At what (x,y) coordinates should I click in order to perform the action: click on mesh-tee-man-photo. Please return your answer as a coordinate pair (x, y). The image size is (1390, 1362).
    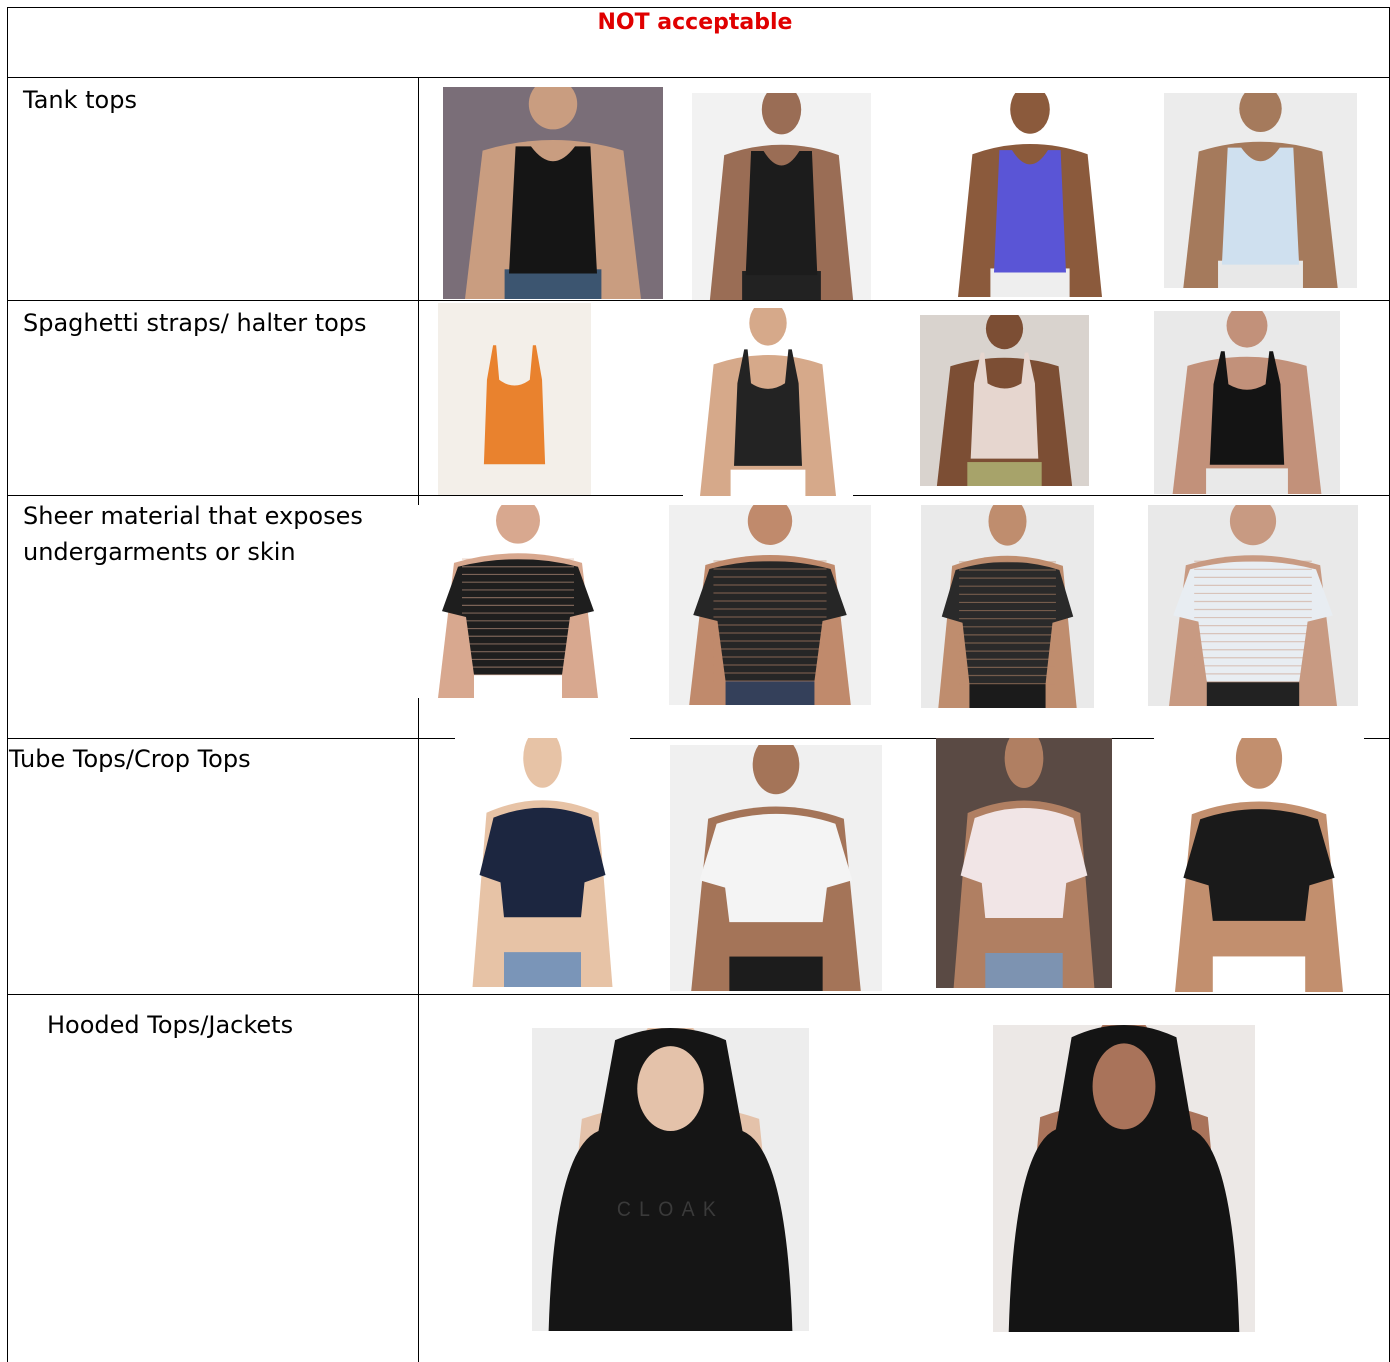
    Looking at the image, I should click on (518, 601).